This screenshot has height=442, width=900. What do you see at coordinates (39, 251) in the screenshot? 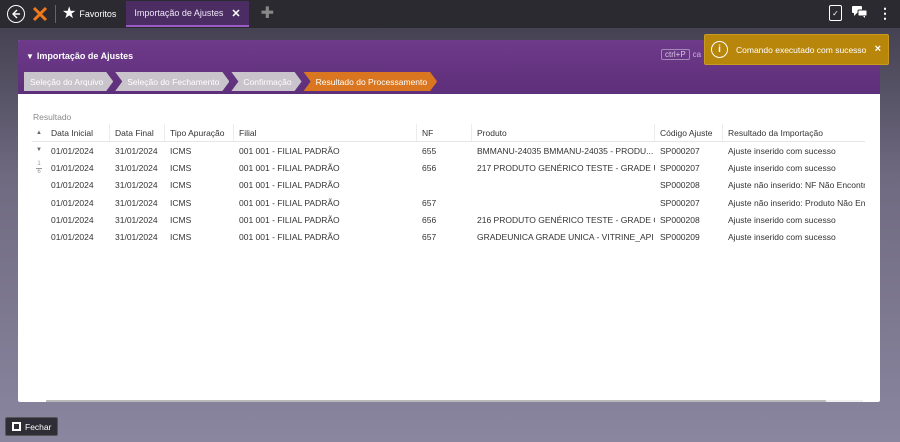
I see `row-indicator-column: ▼ 1 6` at bounding box center [39, 251].